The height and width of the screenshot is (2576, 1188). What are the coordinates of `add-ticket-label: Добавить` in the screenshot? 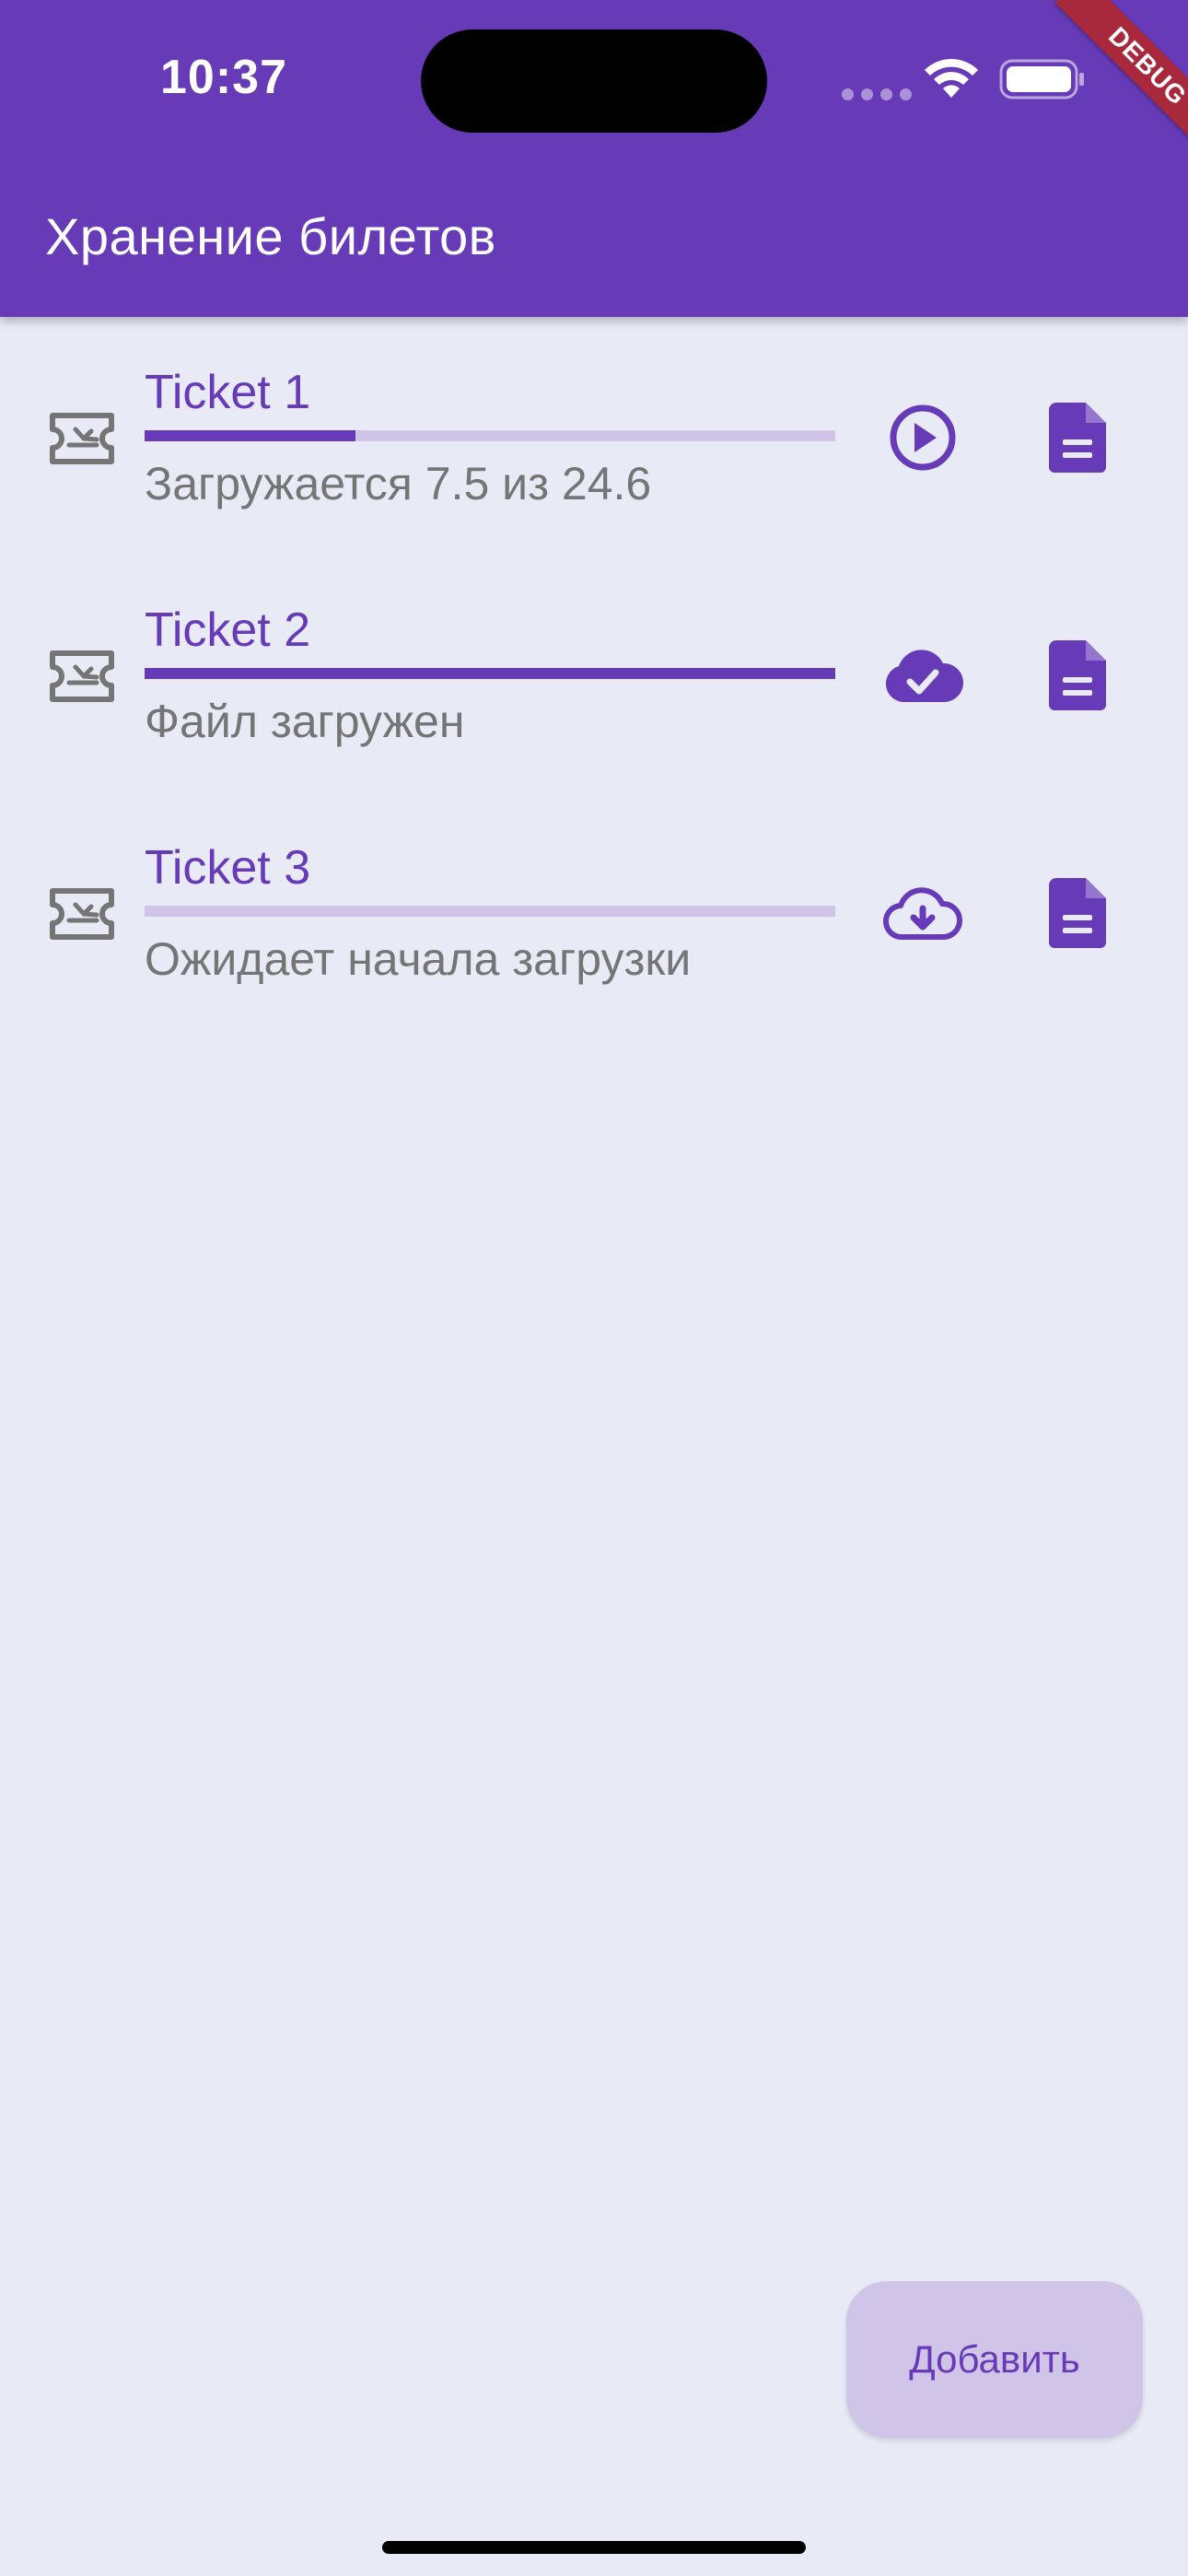 It's located at (995, 2359).